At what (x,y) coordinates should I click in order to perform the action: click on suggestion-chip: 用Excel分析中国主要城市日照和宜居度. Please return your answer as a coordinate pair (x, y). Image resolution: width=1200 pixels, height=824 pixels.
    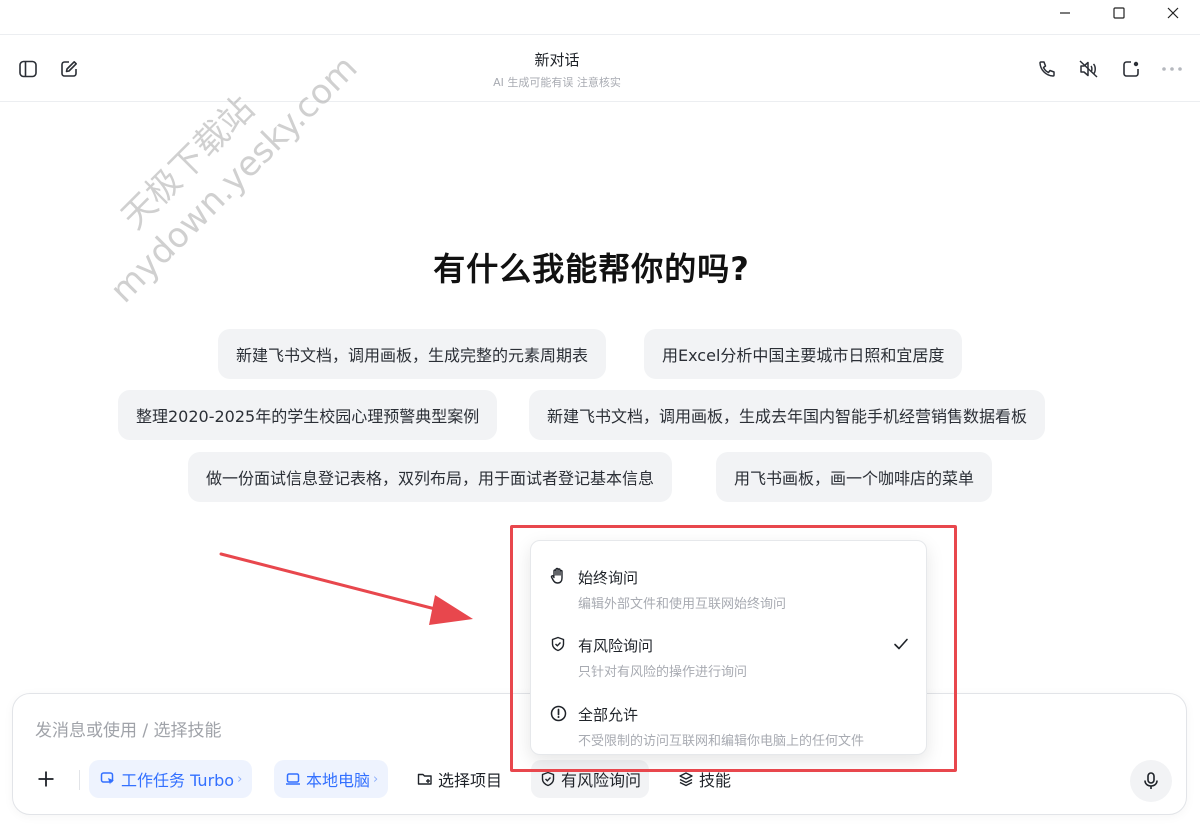
    Looking at the image, I should click on (803, 354).